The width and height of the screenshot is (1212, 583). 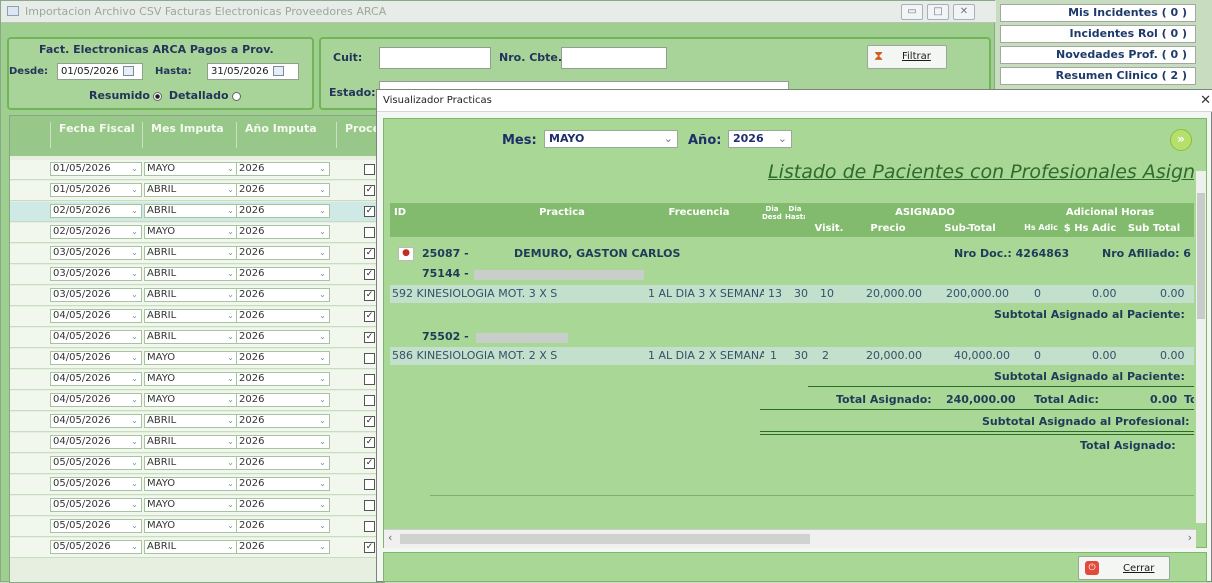 I want to click on horizontal-scrollbar: ‹ ›, so click(x=790, y=538).